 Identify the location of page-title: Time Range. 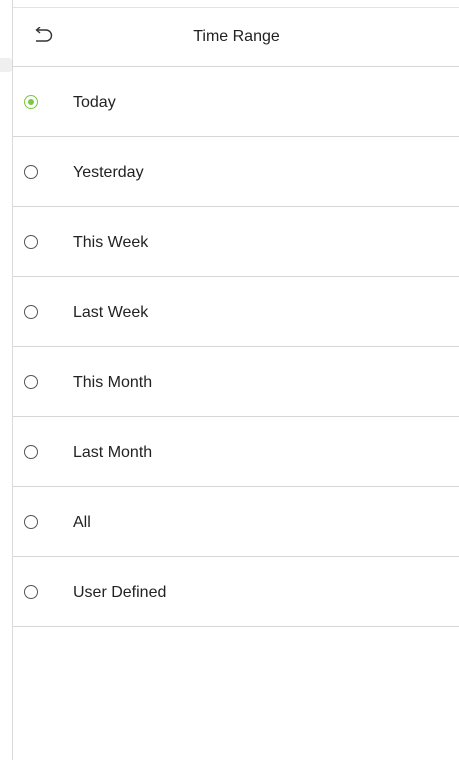
(236, 36).